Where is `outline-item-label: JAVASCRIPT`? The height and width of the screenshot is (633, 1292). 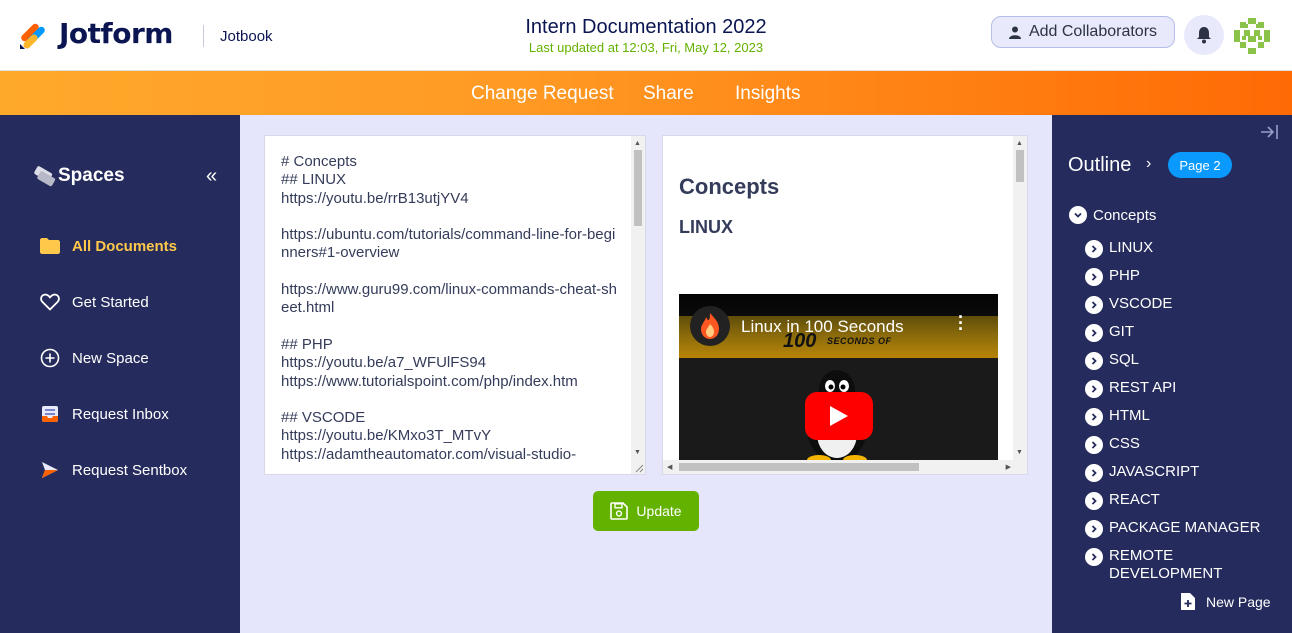
outline-item-label: JAVASCRIPT is located at coordinates (1154, 471).